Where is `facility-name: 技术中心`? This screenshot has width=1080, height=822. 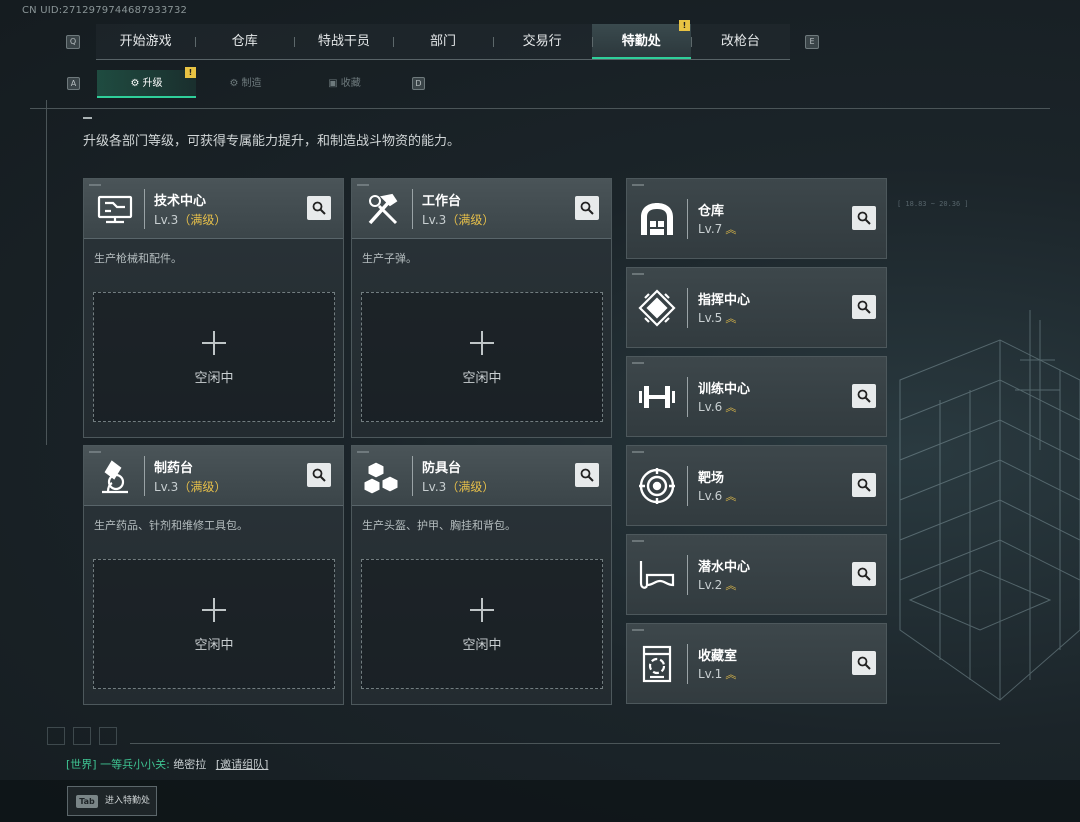
facility-name: 技术中心 is located at coordinates (180, 201).